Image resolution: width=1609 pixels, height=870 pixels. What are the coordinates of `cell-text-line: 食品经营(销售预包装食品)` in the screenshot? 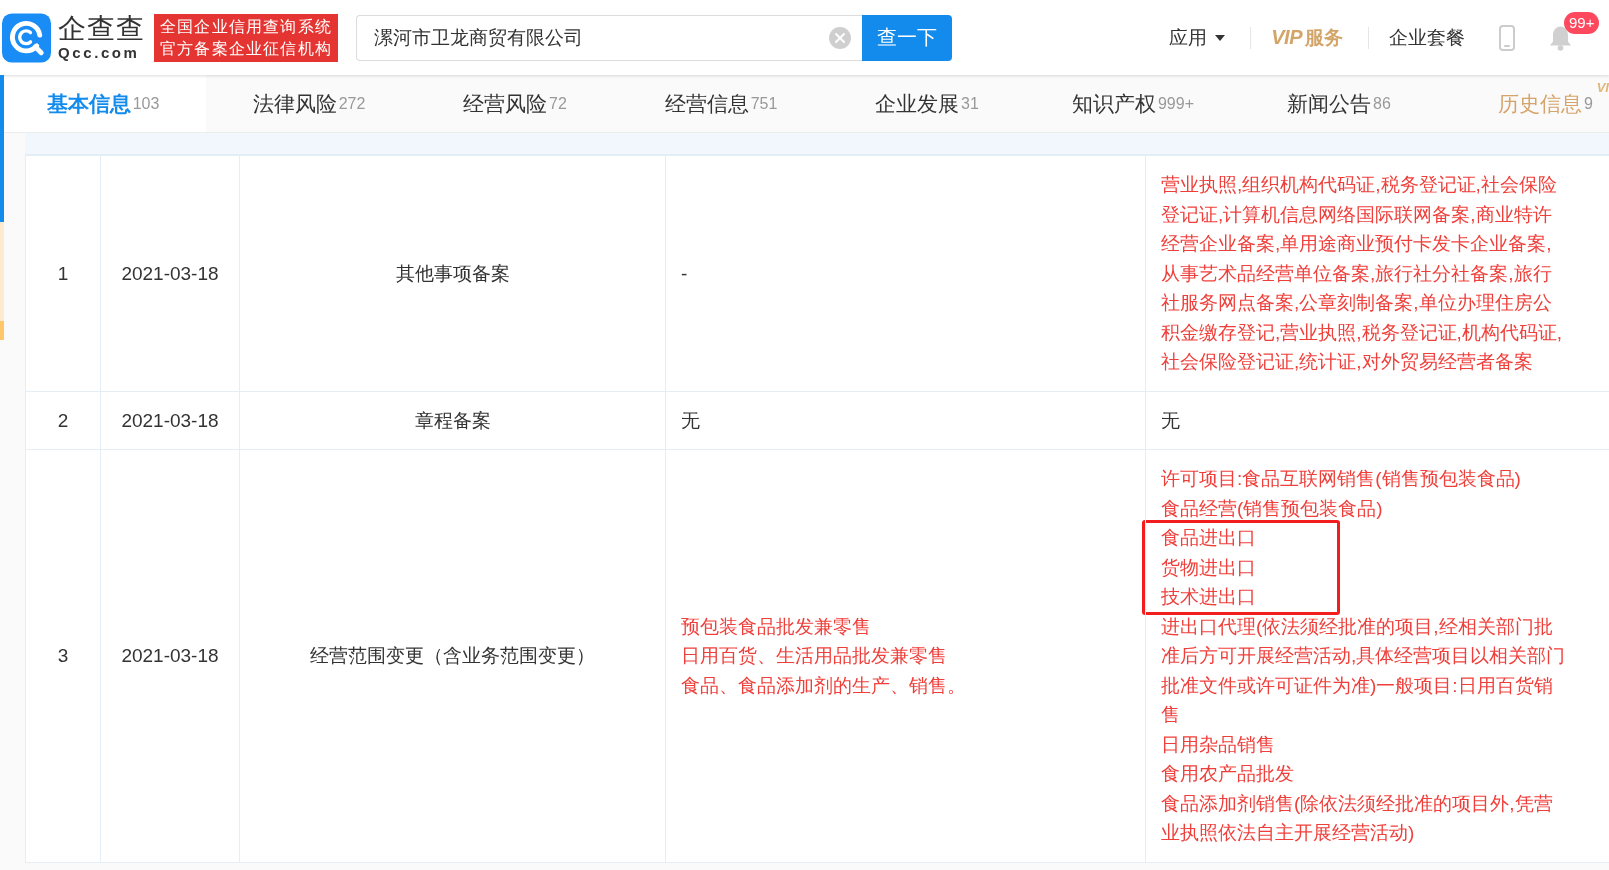 It's located at (1272, 508).